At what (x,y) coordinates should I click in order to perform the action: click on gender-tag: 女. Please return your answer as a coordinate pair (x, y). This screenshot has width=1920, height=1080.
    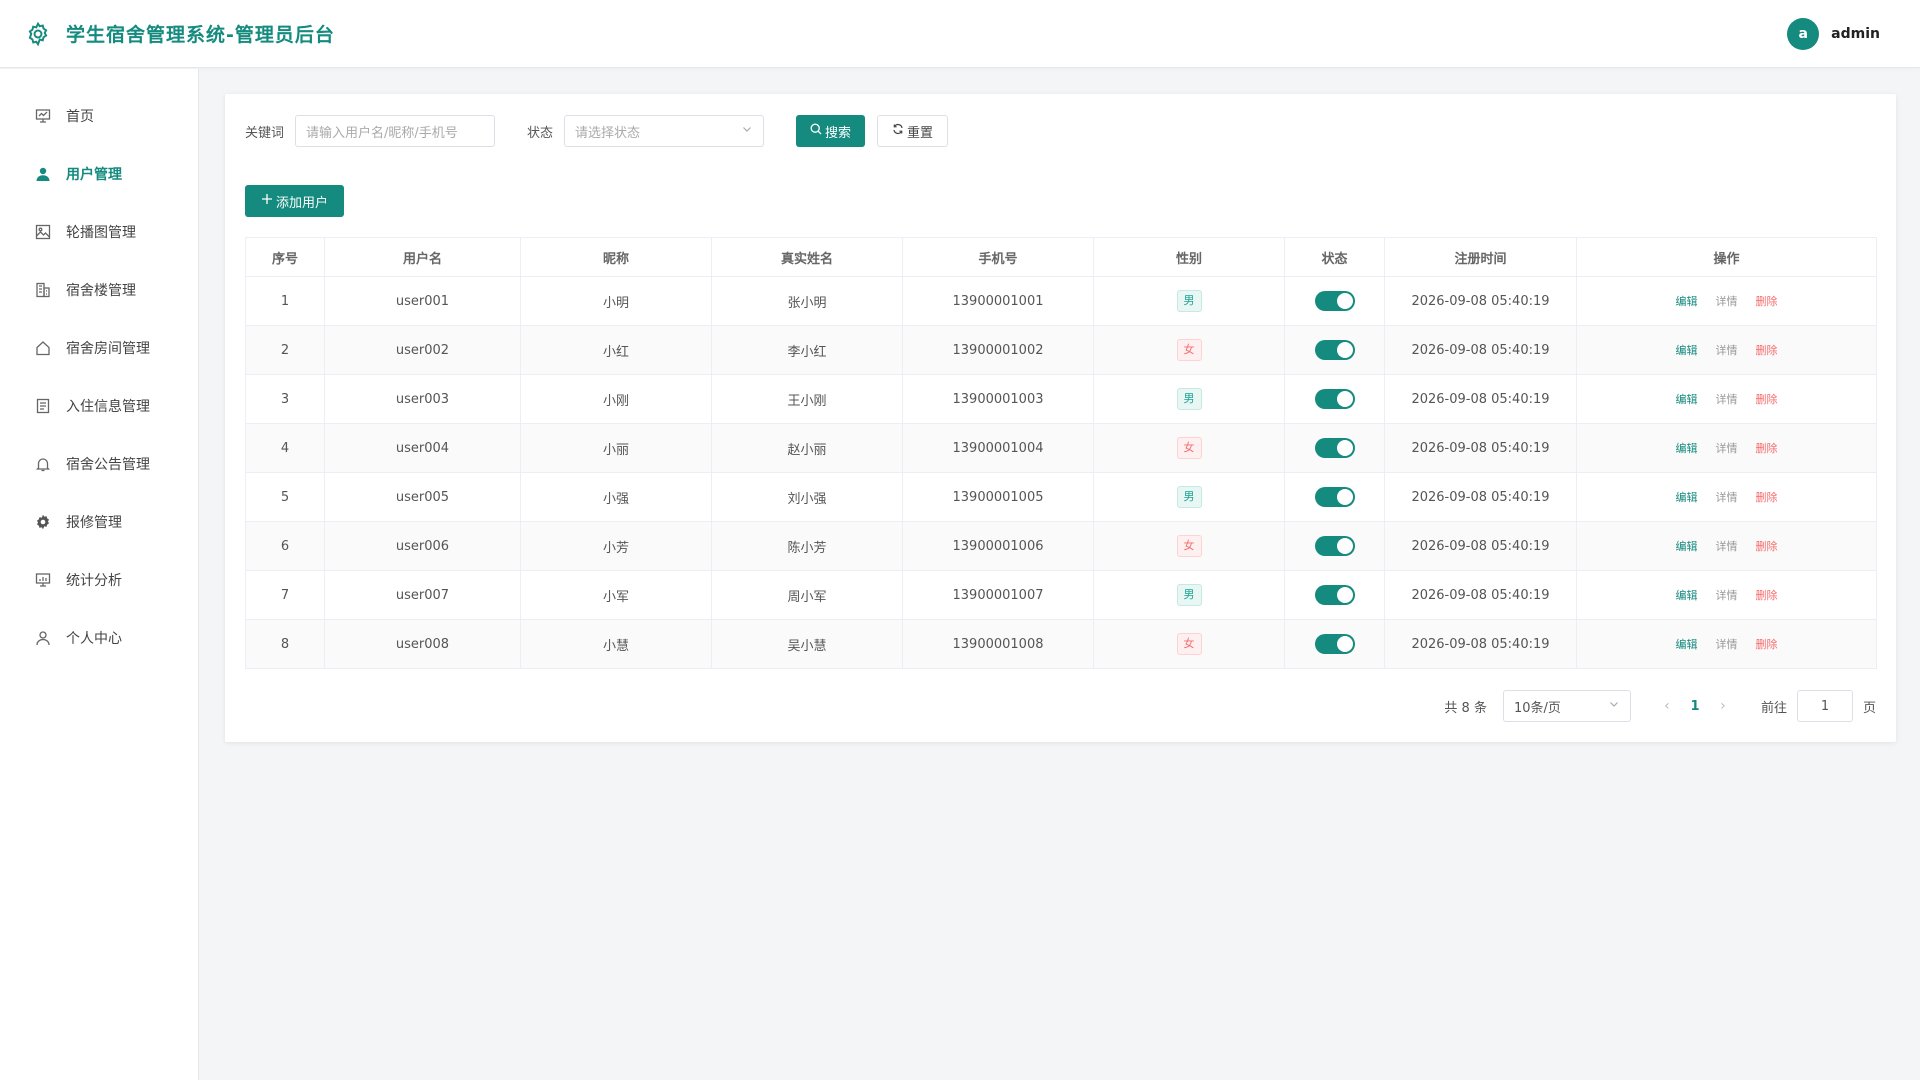
    Looking at the image, I should click on (1189, 644).